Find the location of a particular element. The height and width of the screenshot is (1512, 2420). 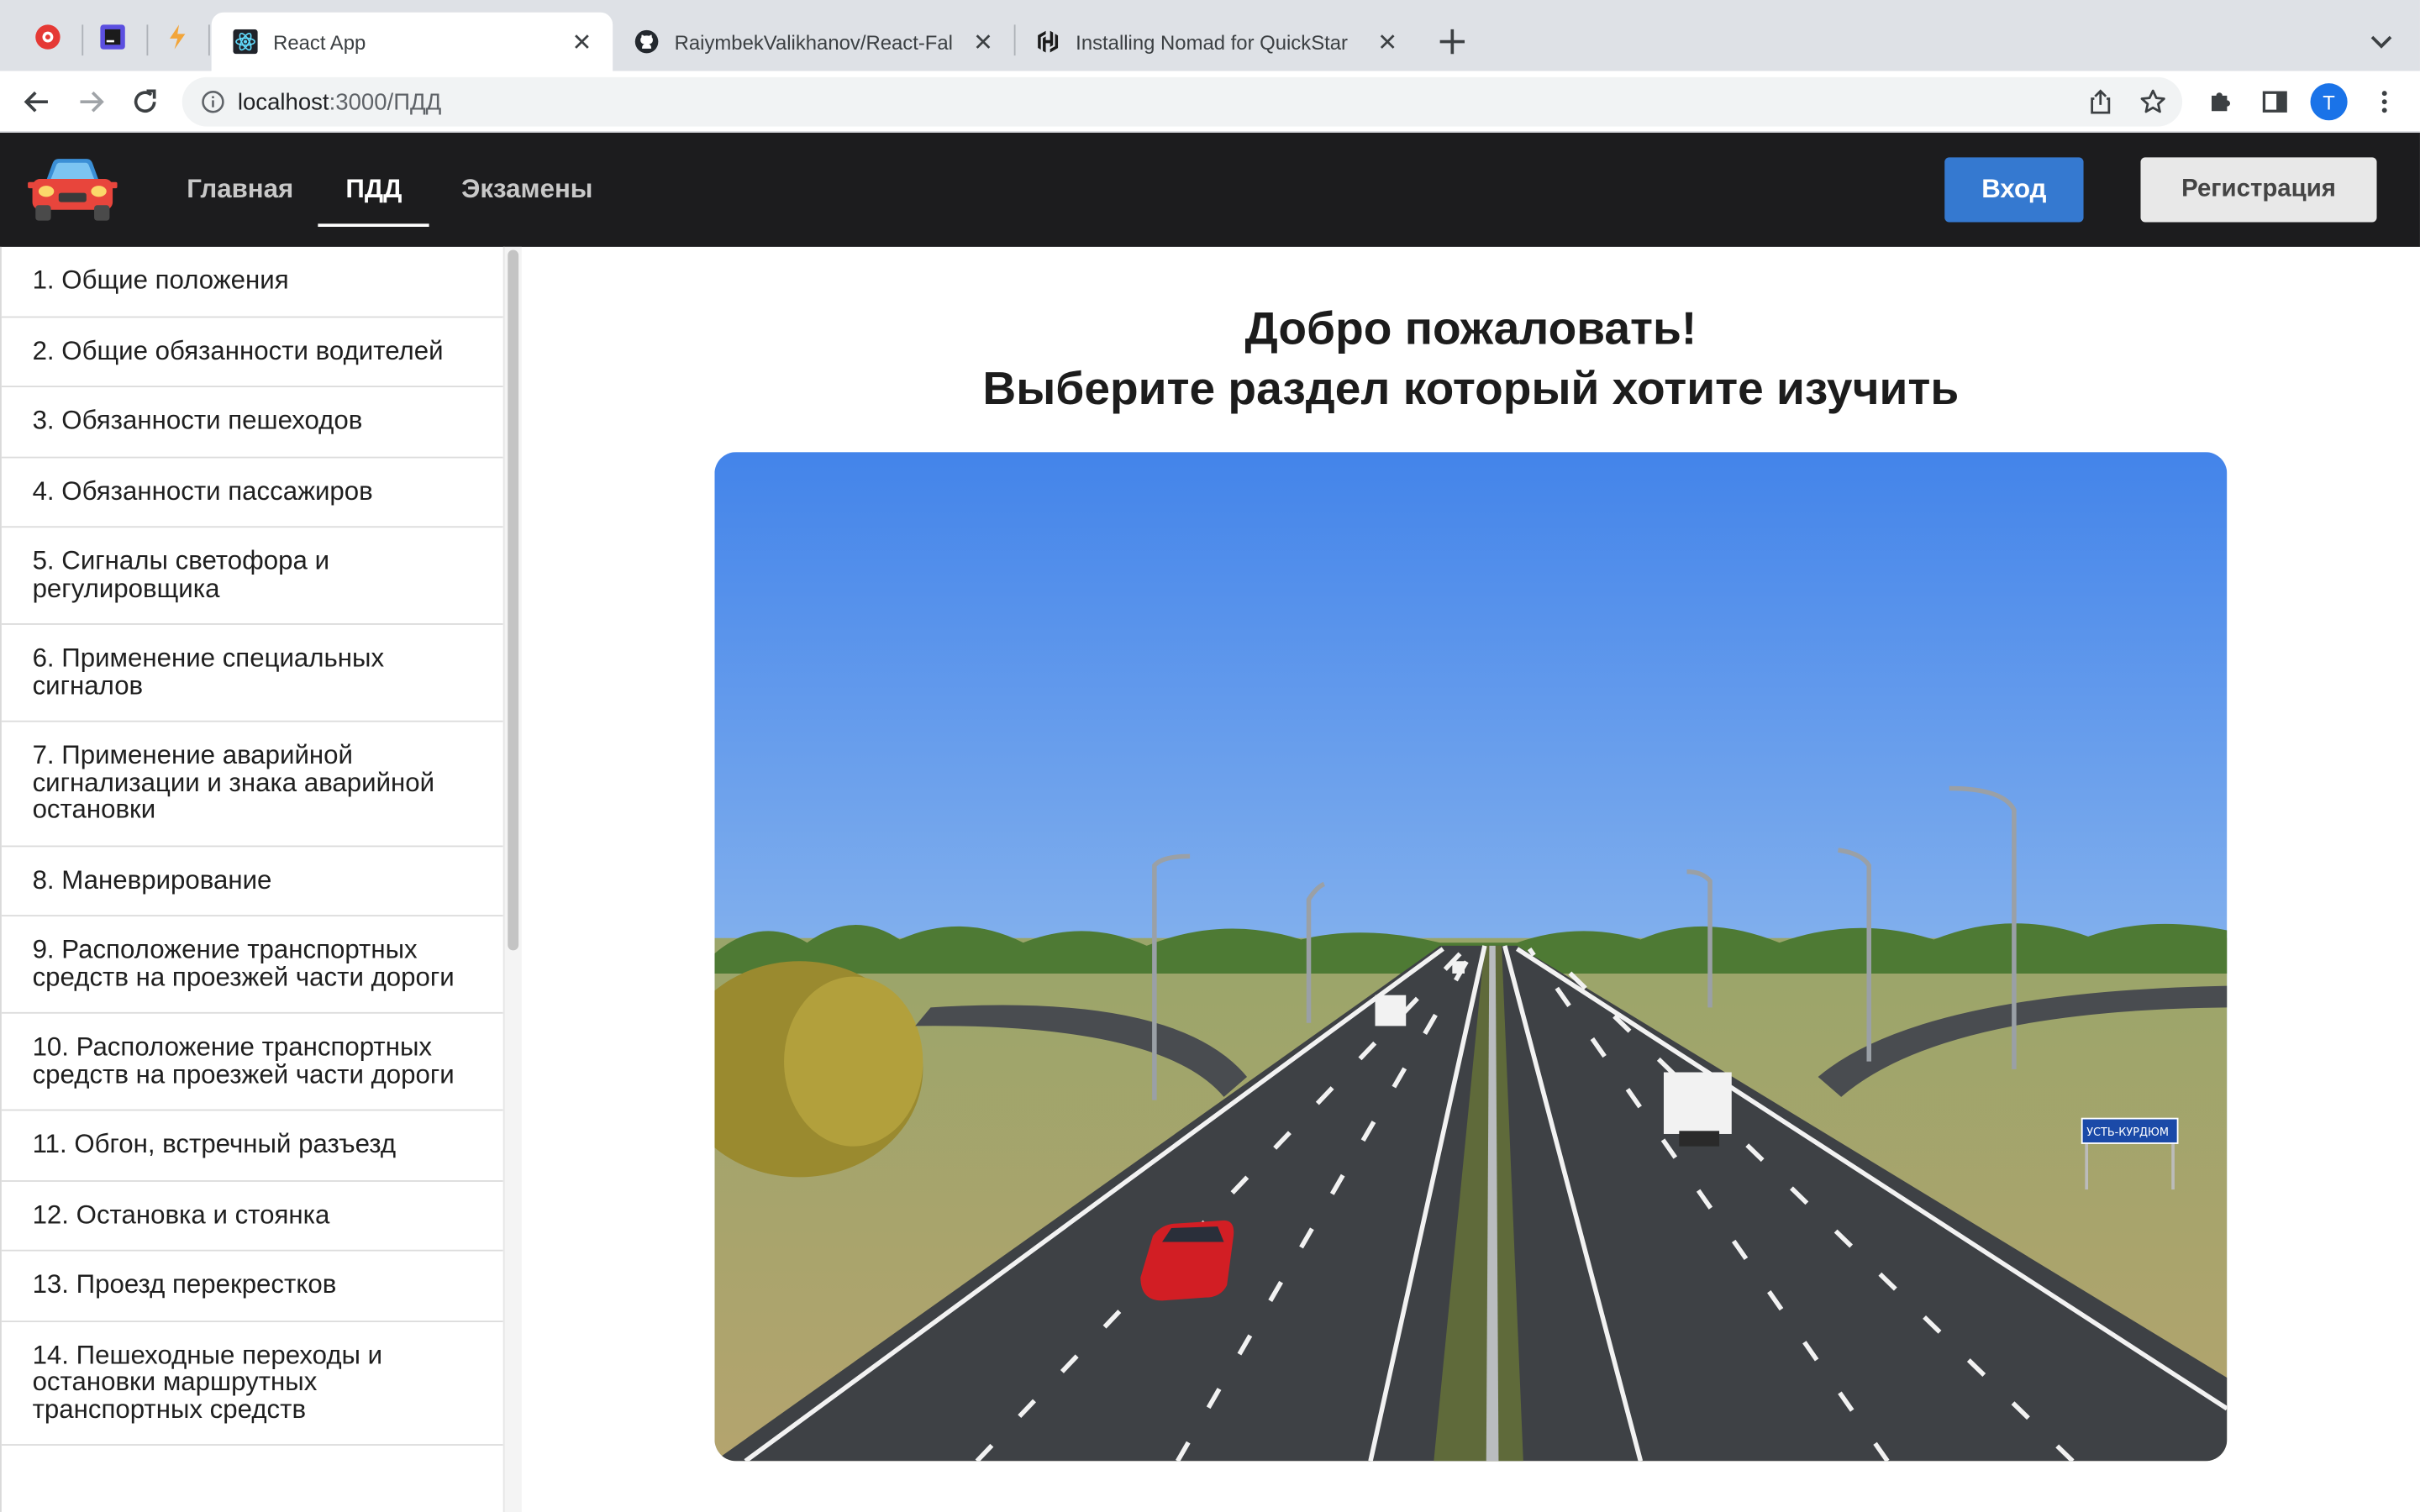

tab-search-chevron-icon is located at coordinates (2381, 41).